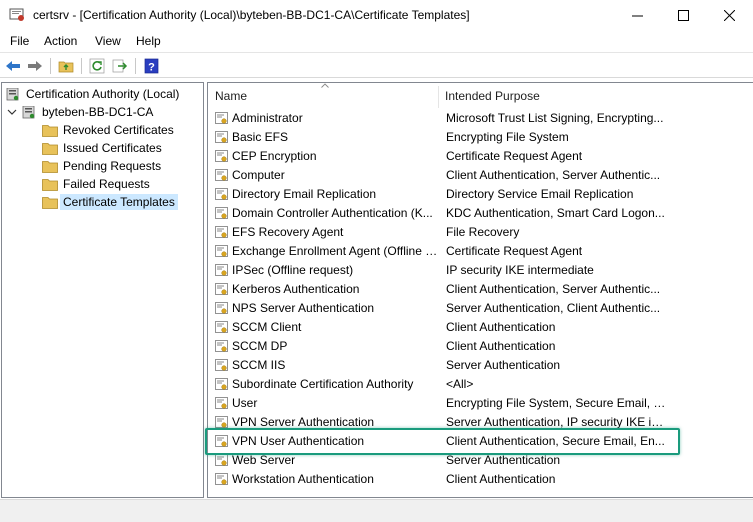 The width and height of the screenshot is (753, 522). What do you see at coordinates (66, 66) in the screenshot?
I see `up-folder-button` at bounding box center [66, 66].